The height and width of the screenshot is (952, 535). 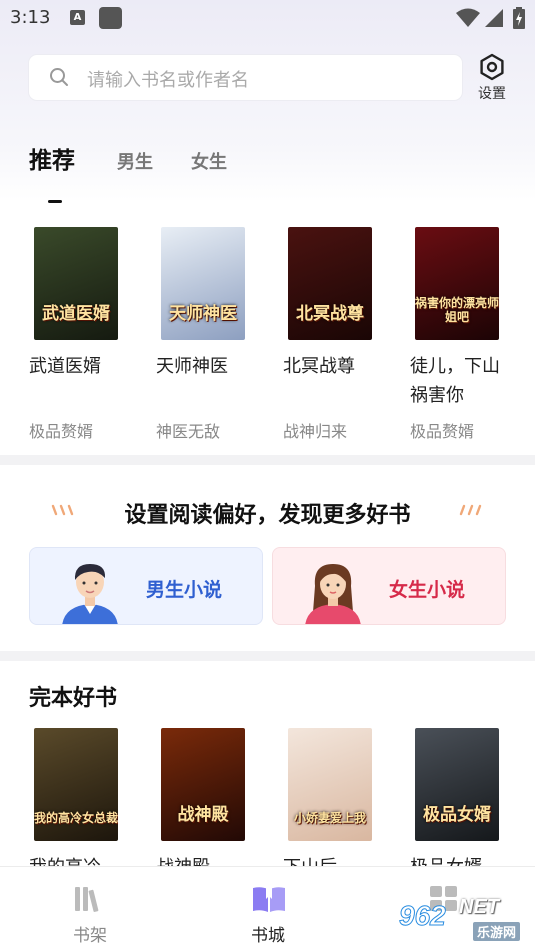 I want to click on book-cover: 极品女婿, so click(x=457, y=784).